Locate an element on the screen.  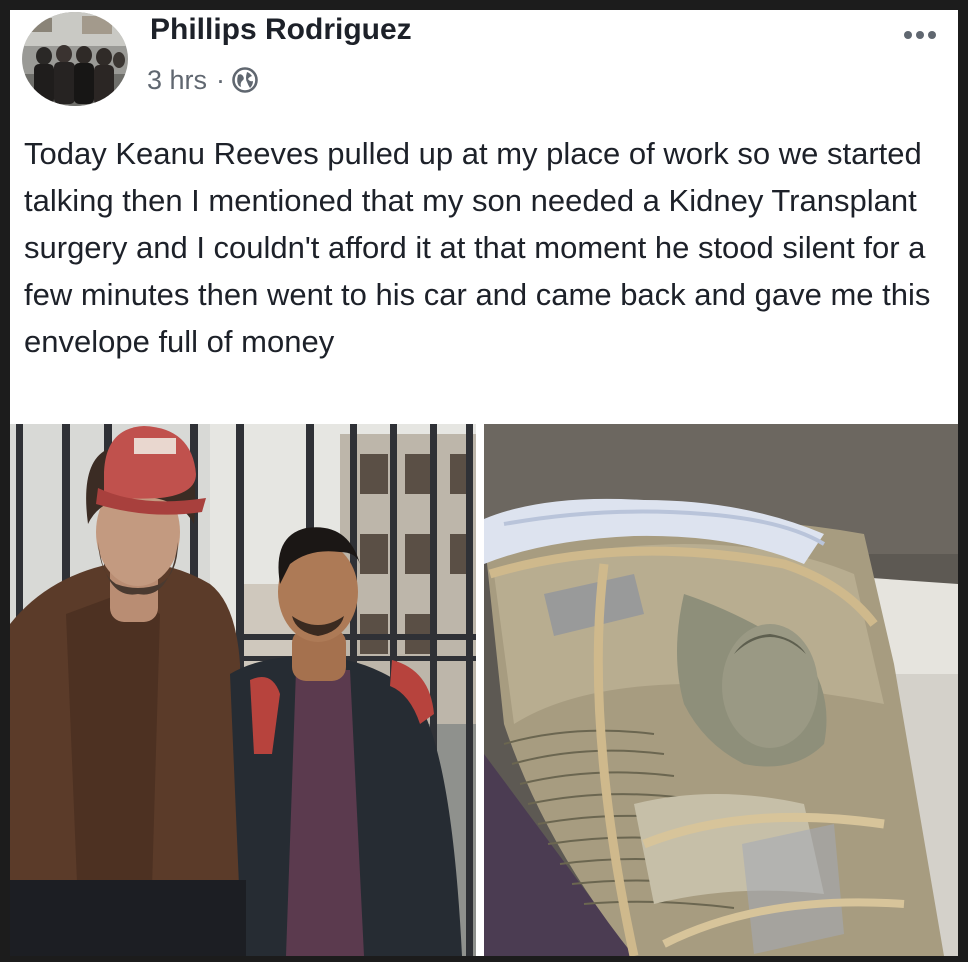
post-meta: 3 hrs · is located at coordinates (203, 80).